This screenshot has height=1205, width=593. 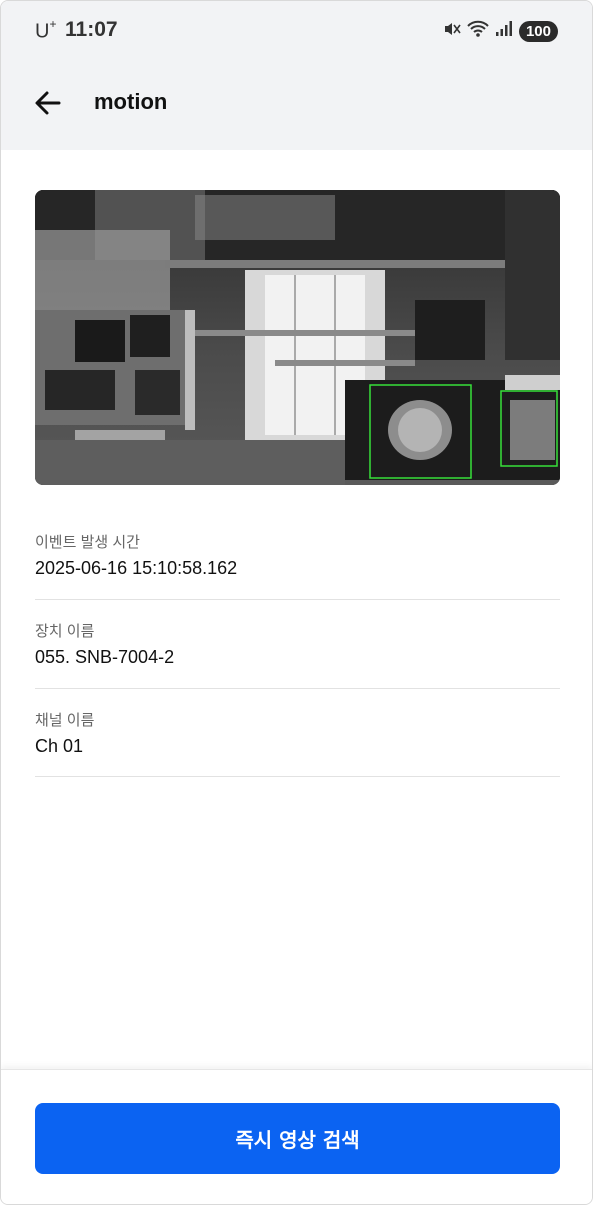 What do you see at coordinates (504, 31) in the screenshot?
I see `signal-icon` at bounding box center [504, 31].